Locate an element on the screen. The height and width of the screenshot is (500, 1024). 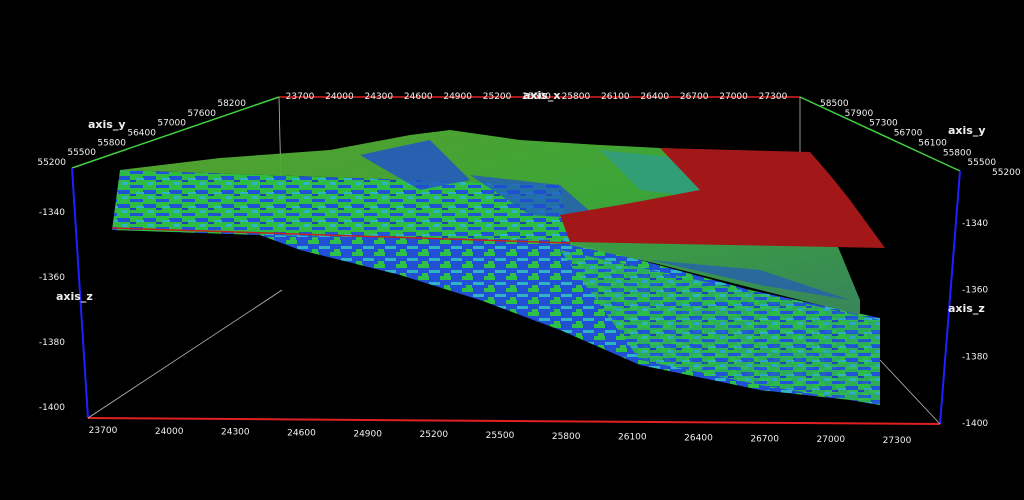
y-tick-left: 56400 is located at coordinates (141, 134).